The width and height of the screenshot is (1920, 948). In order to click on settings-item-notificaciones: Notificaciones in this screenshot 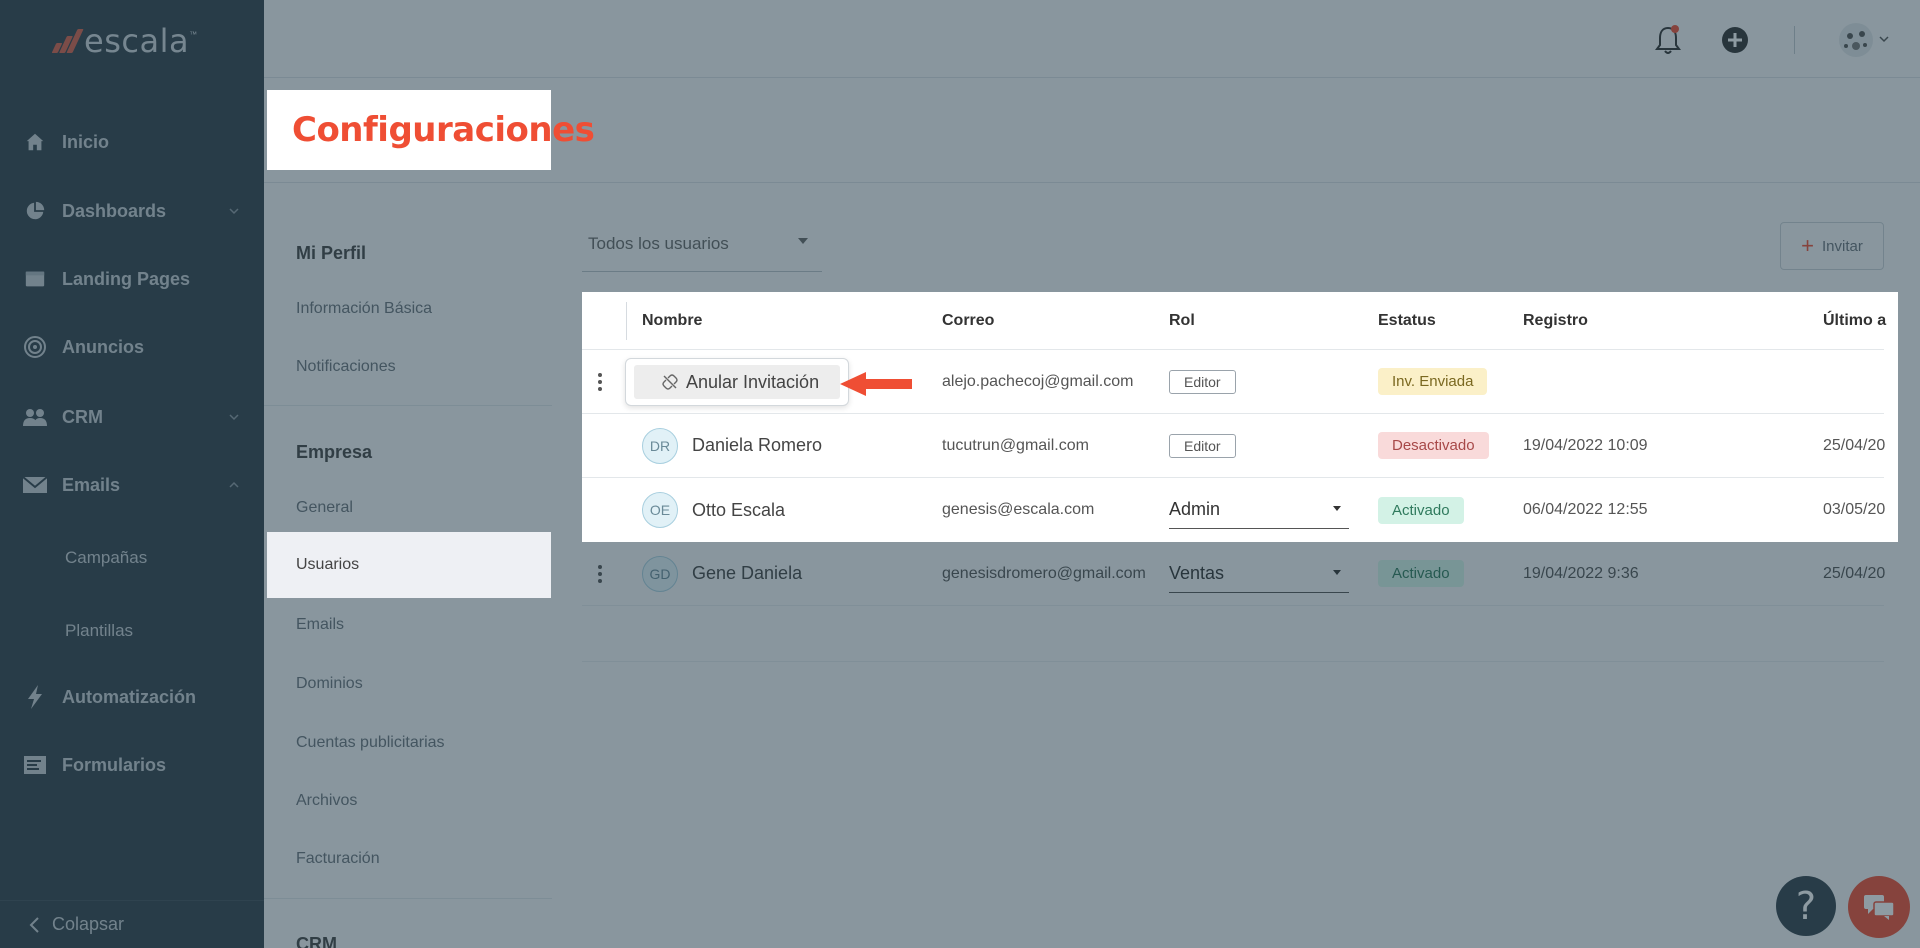, I will do `click(346, 367)`.